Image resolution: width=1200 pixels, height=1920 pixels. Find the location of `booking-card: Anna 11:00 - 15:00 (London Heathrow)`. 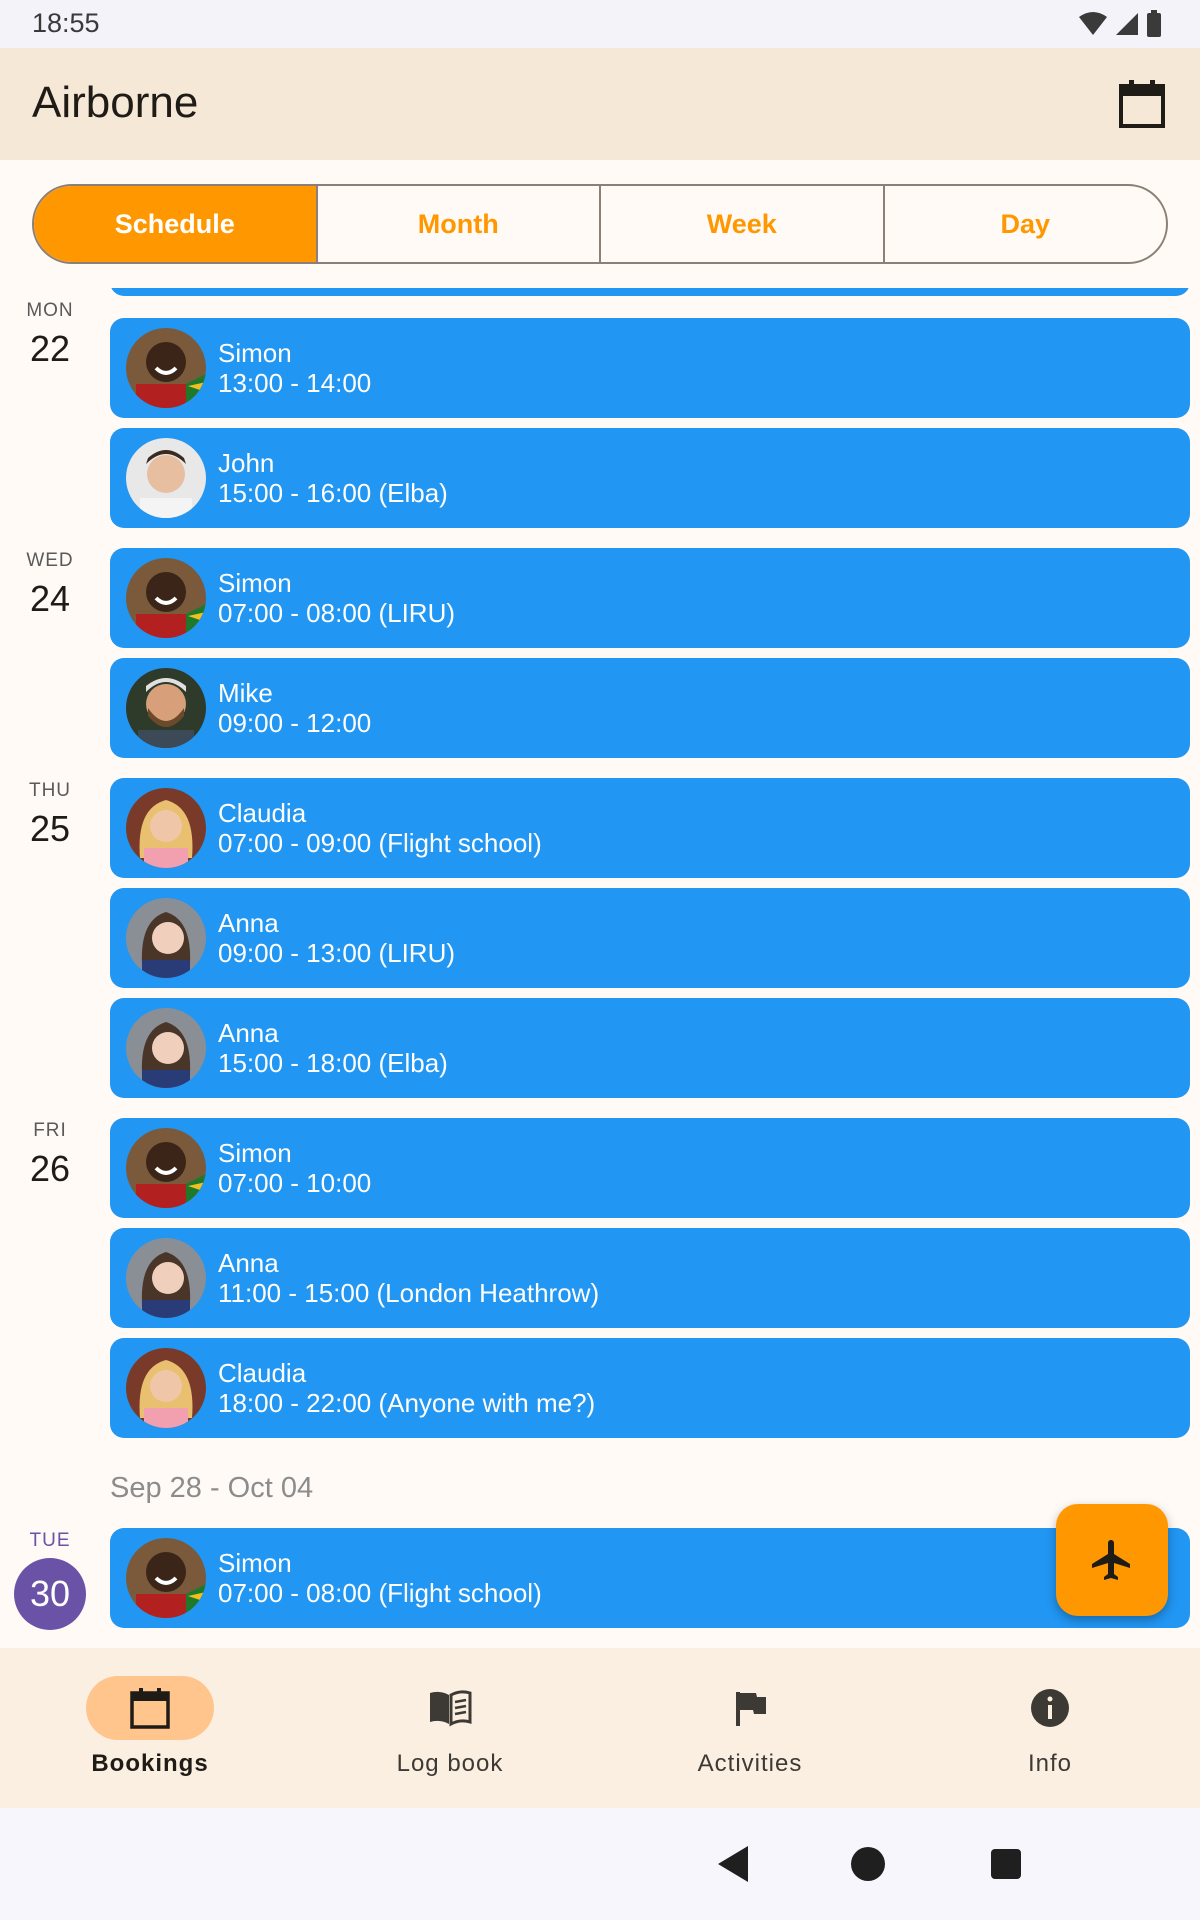

booking-card: Anna 11:00 - 15:00 (London Heathrow) is located at coordinates (650, 1278).